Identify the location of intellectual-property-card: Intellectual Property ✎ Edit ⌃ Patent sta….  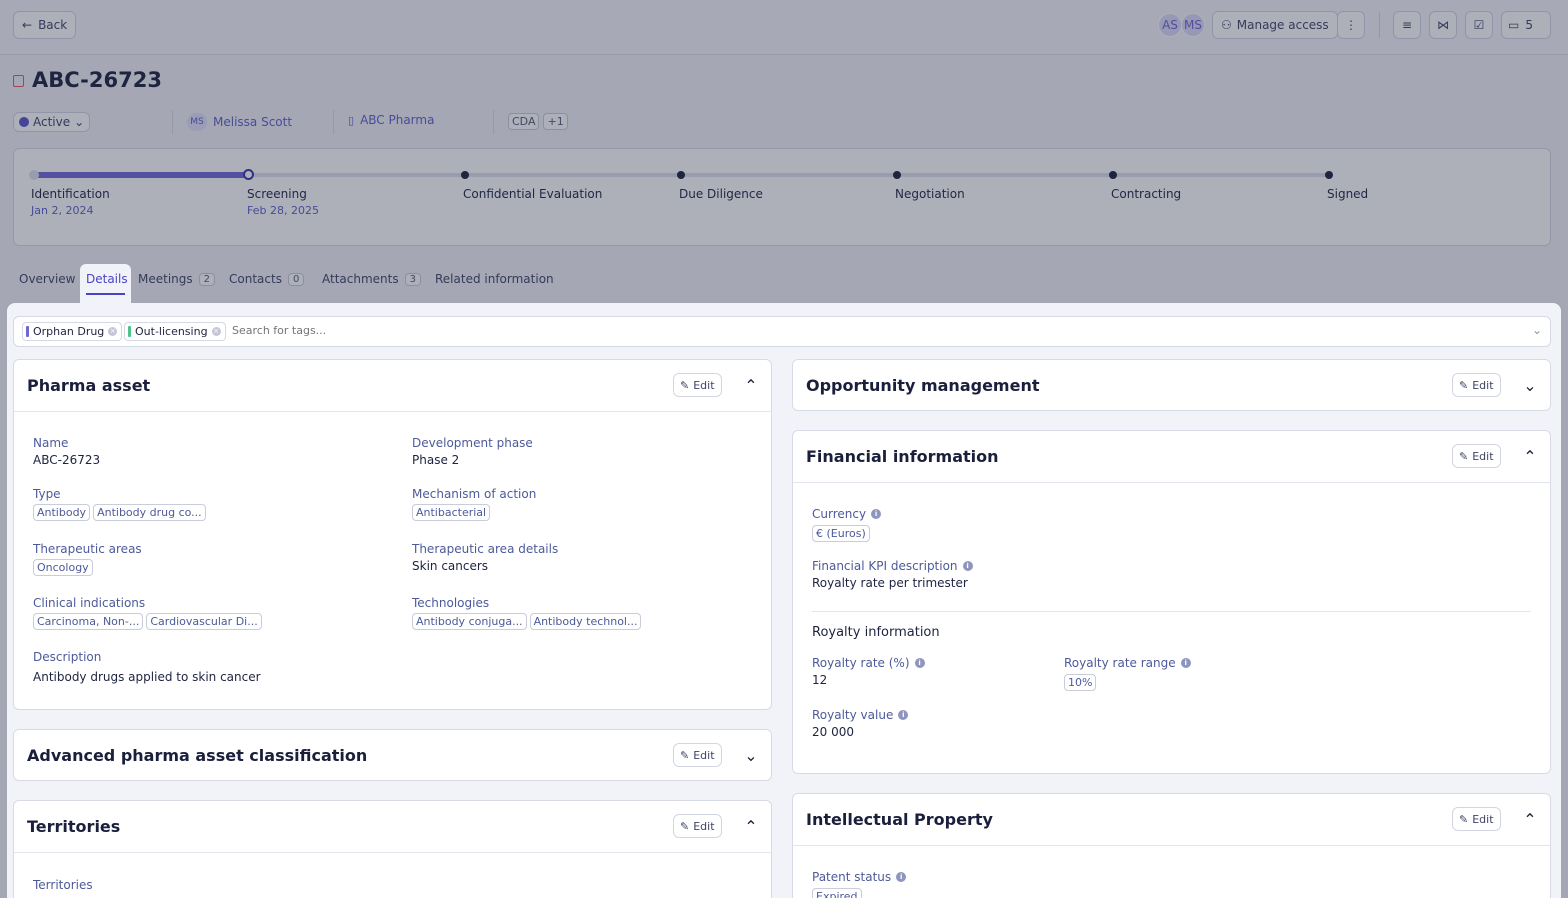
(1171, 845).